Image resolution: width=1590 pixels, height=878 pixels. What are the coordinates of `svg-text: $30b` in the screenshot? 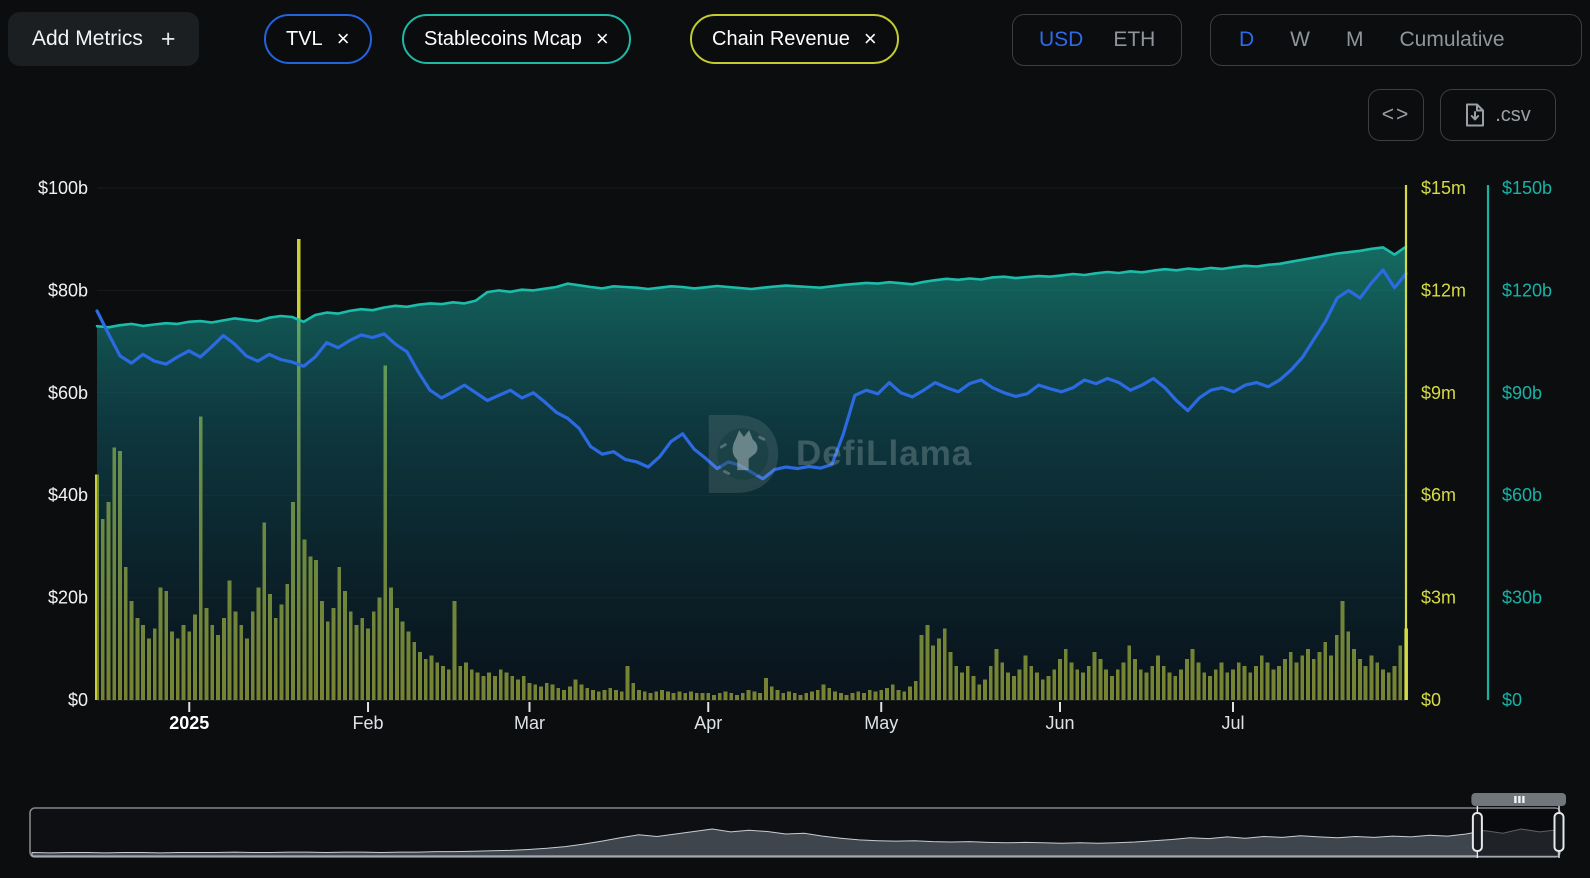 It's located at (1522, 598).